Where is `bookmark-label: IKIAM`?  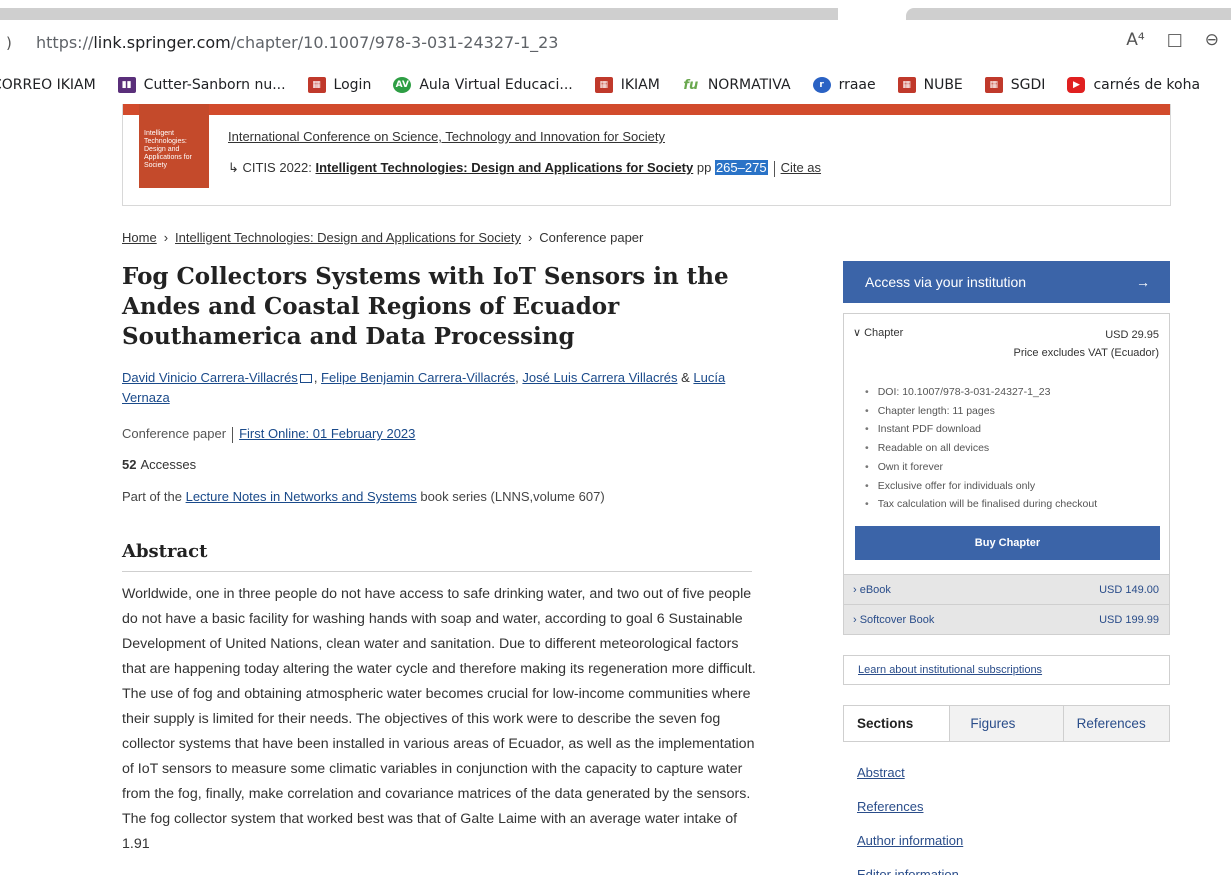 bookmark-label: IKIAM is located at coordinates (640, 85).